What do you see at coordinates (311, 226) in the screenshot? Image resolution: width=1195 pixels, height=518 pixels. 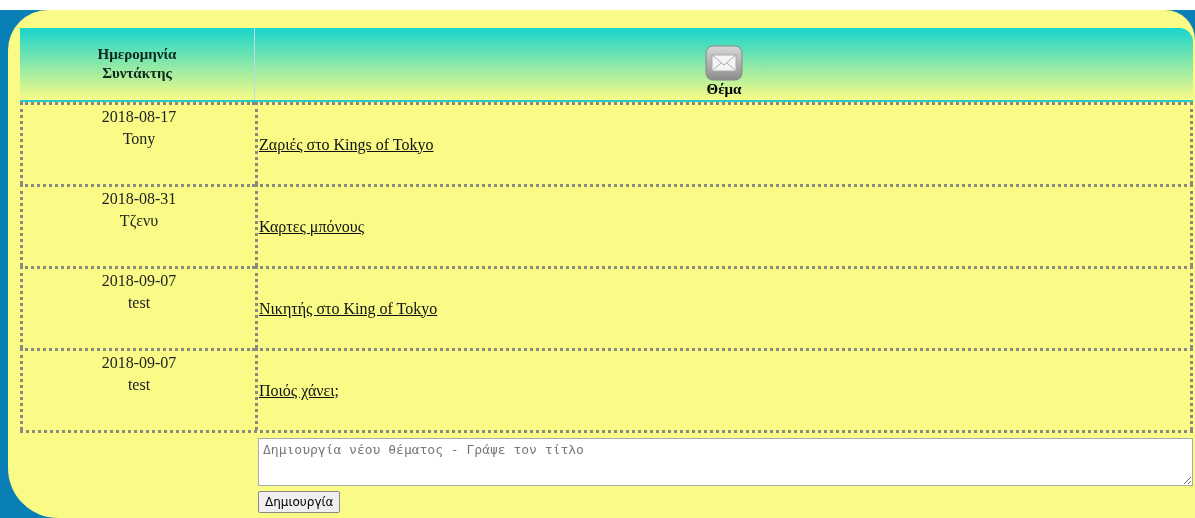 I see `topic-link: Καρτες μπόνους` at bounding box center [311, 226].